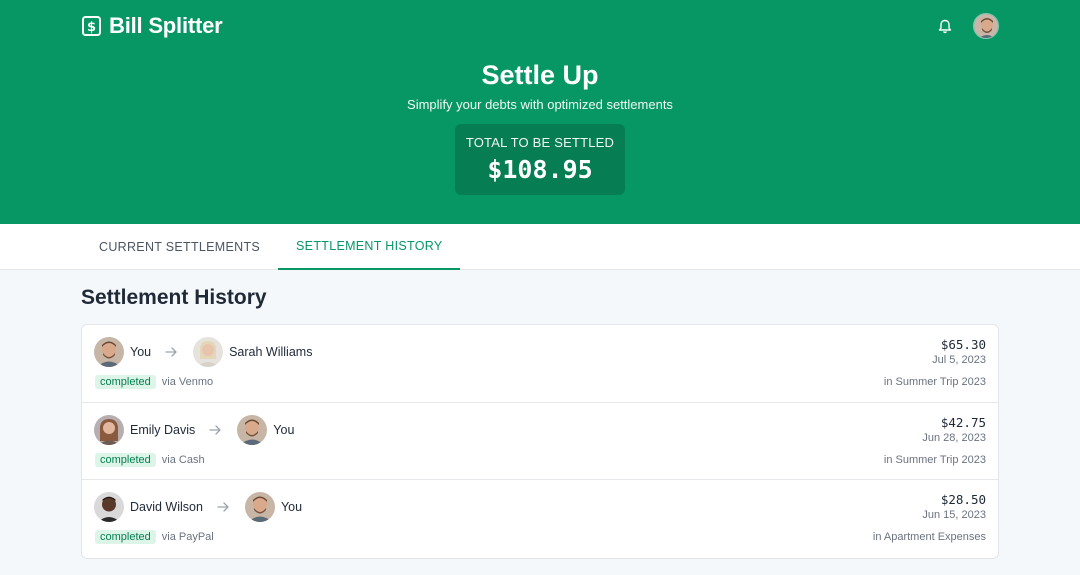 This screenshot has height=575, width=1080. Describe the element at coordinates (174, 297) in the screenshot. I see `section-title: Settlement History` at that location.